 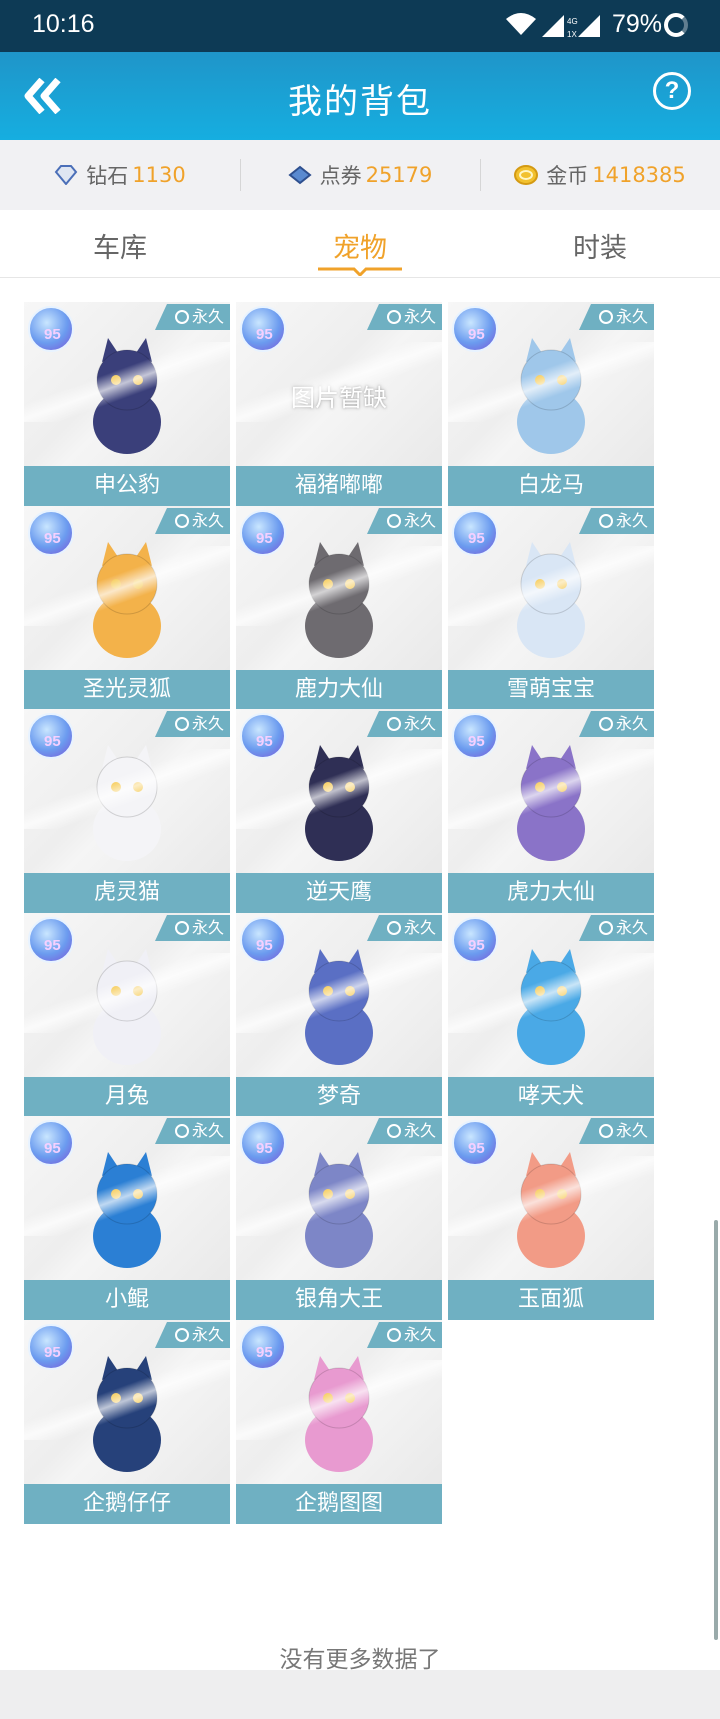 What do you see at coordinates (127, 1422) in the screenshot?
I see `pet-card: 95 永久 企鹅仔仔` at bounding box center [127, 1422].